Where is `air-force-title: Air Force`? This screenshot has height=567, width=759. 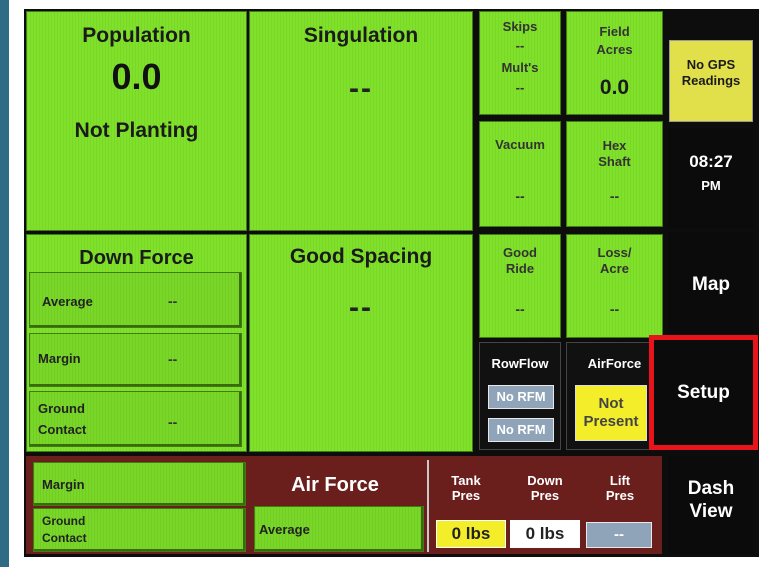 air-force-title: Air Force is located at coordinates (335, 485).